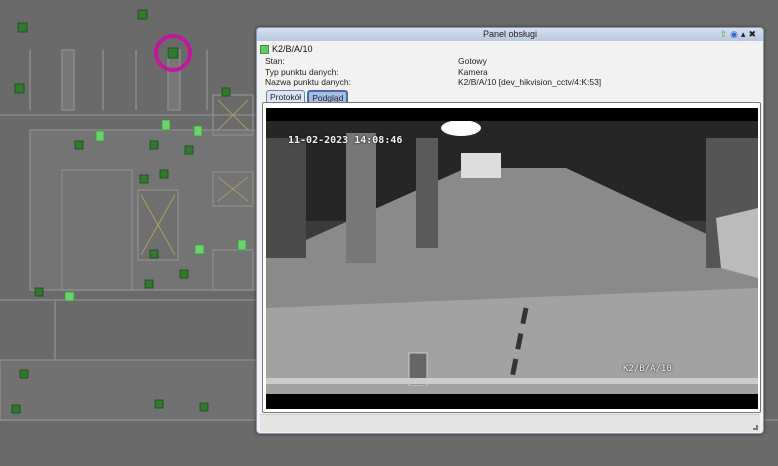 The width and height of the screenshot is (778, 466). I want to click on field-label: Typ punktu danych:, so click(302, 71).